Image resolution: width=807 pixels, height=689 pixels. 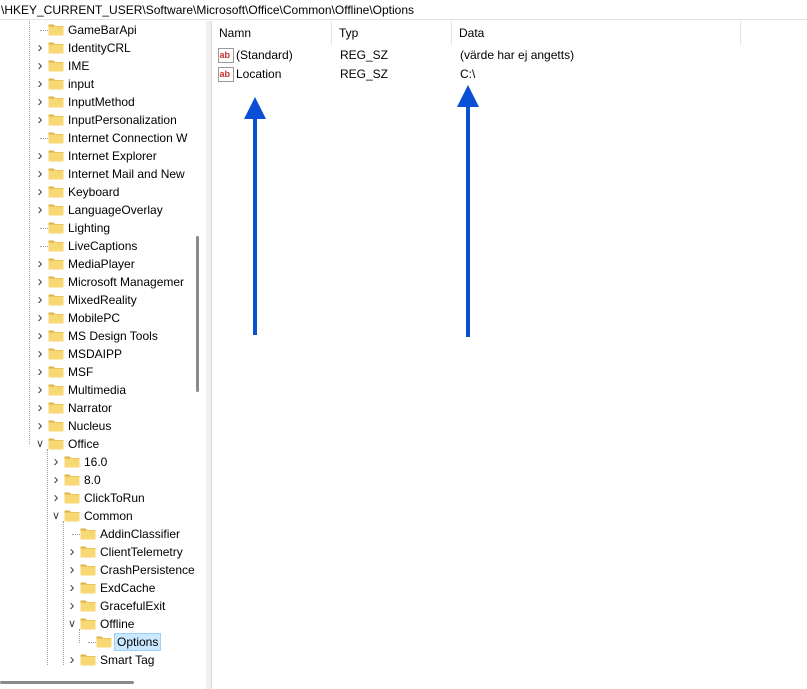 What do you see at coordinates (197, 314) in the screenshot?
I see `tree-vertical-scrollbar` at bounding box center [197, 314].